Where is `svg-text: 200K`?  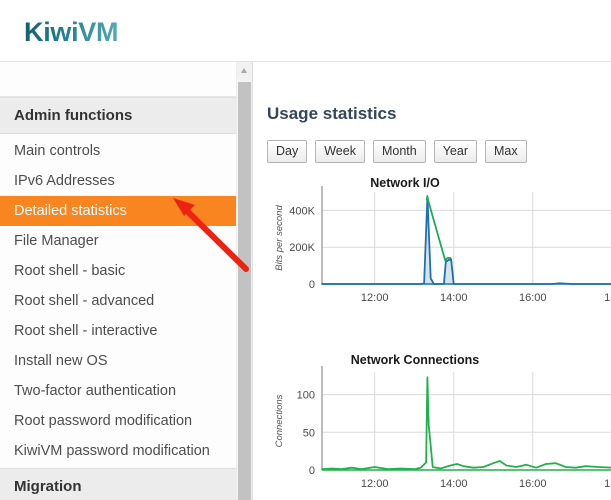 svg-text: 200K is located at coordinates (302, 248).